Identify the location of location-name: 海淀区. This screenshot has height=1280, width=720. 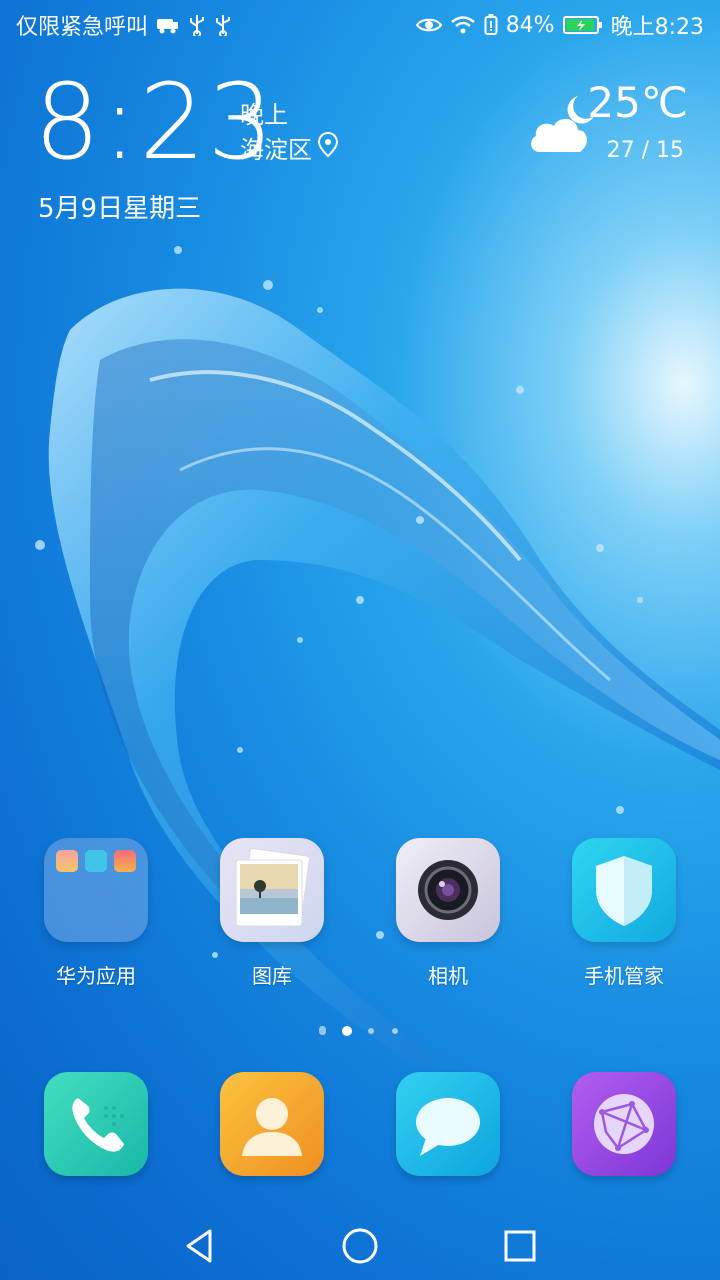
(276, 149).